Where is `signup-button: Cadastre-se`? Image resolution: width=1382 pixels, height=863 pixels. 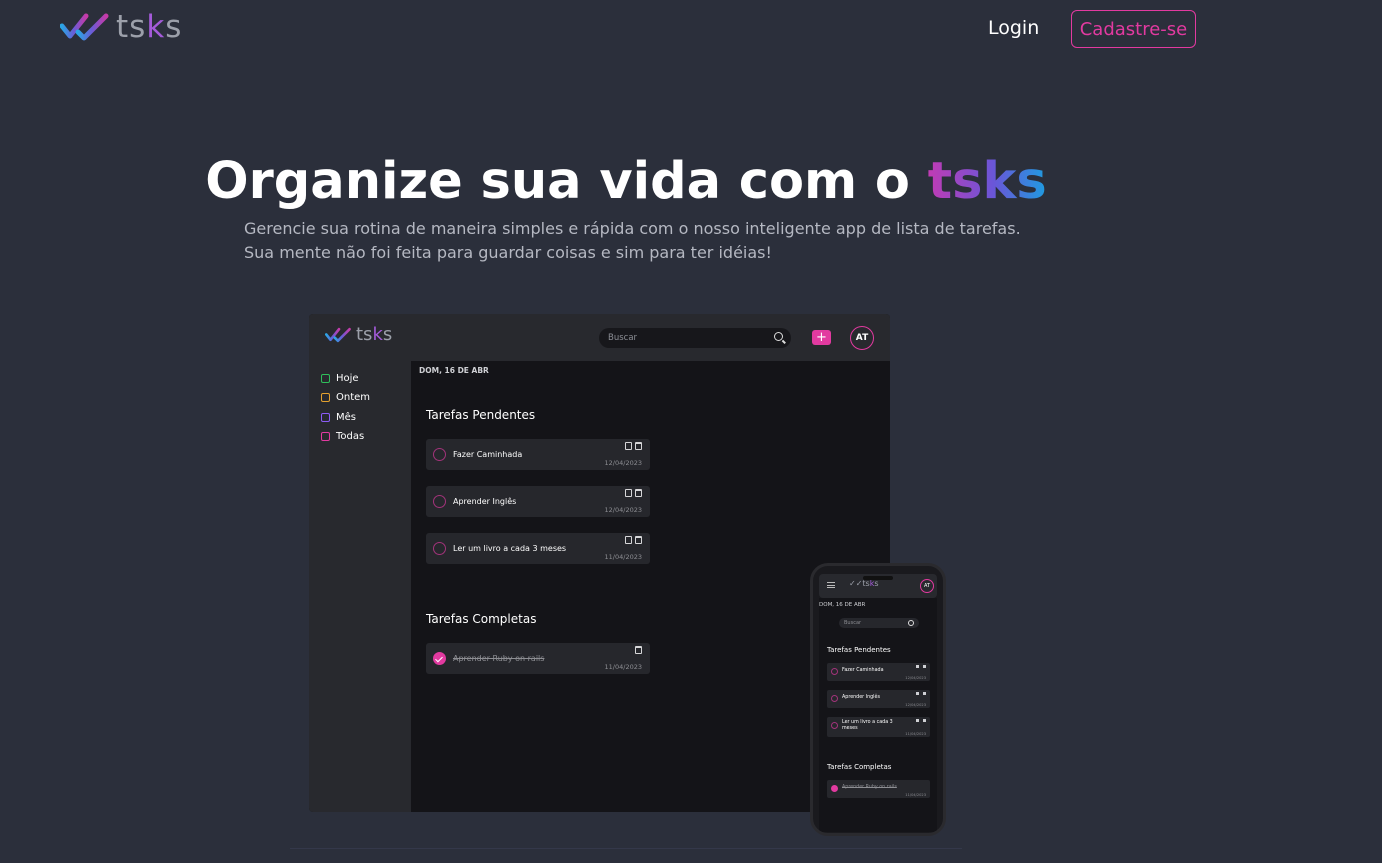 signup-button: Cadastre-se is located at coordinates (1133, 29).